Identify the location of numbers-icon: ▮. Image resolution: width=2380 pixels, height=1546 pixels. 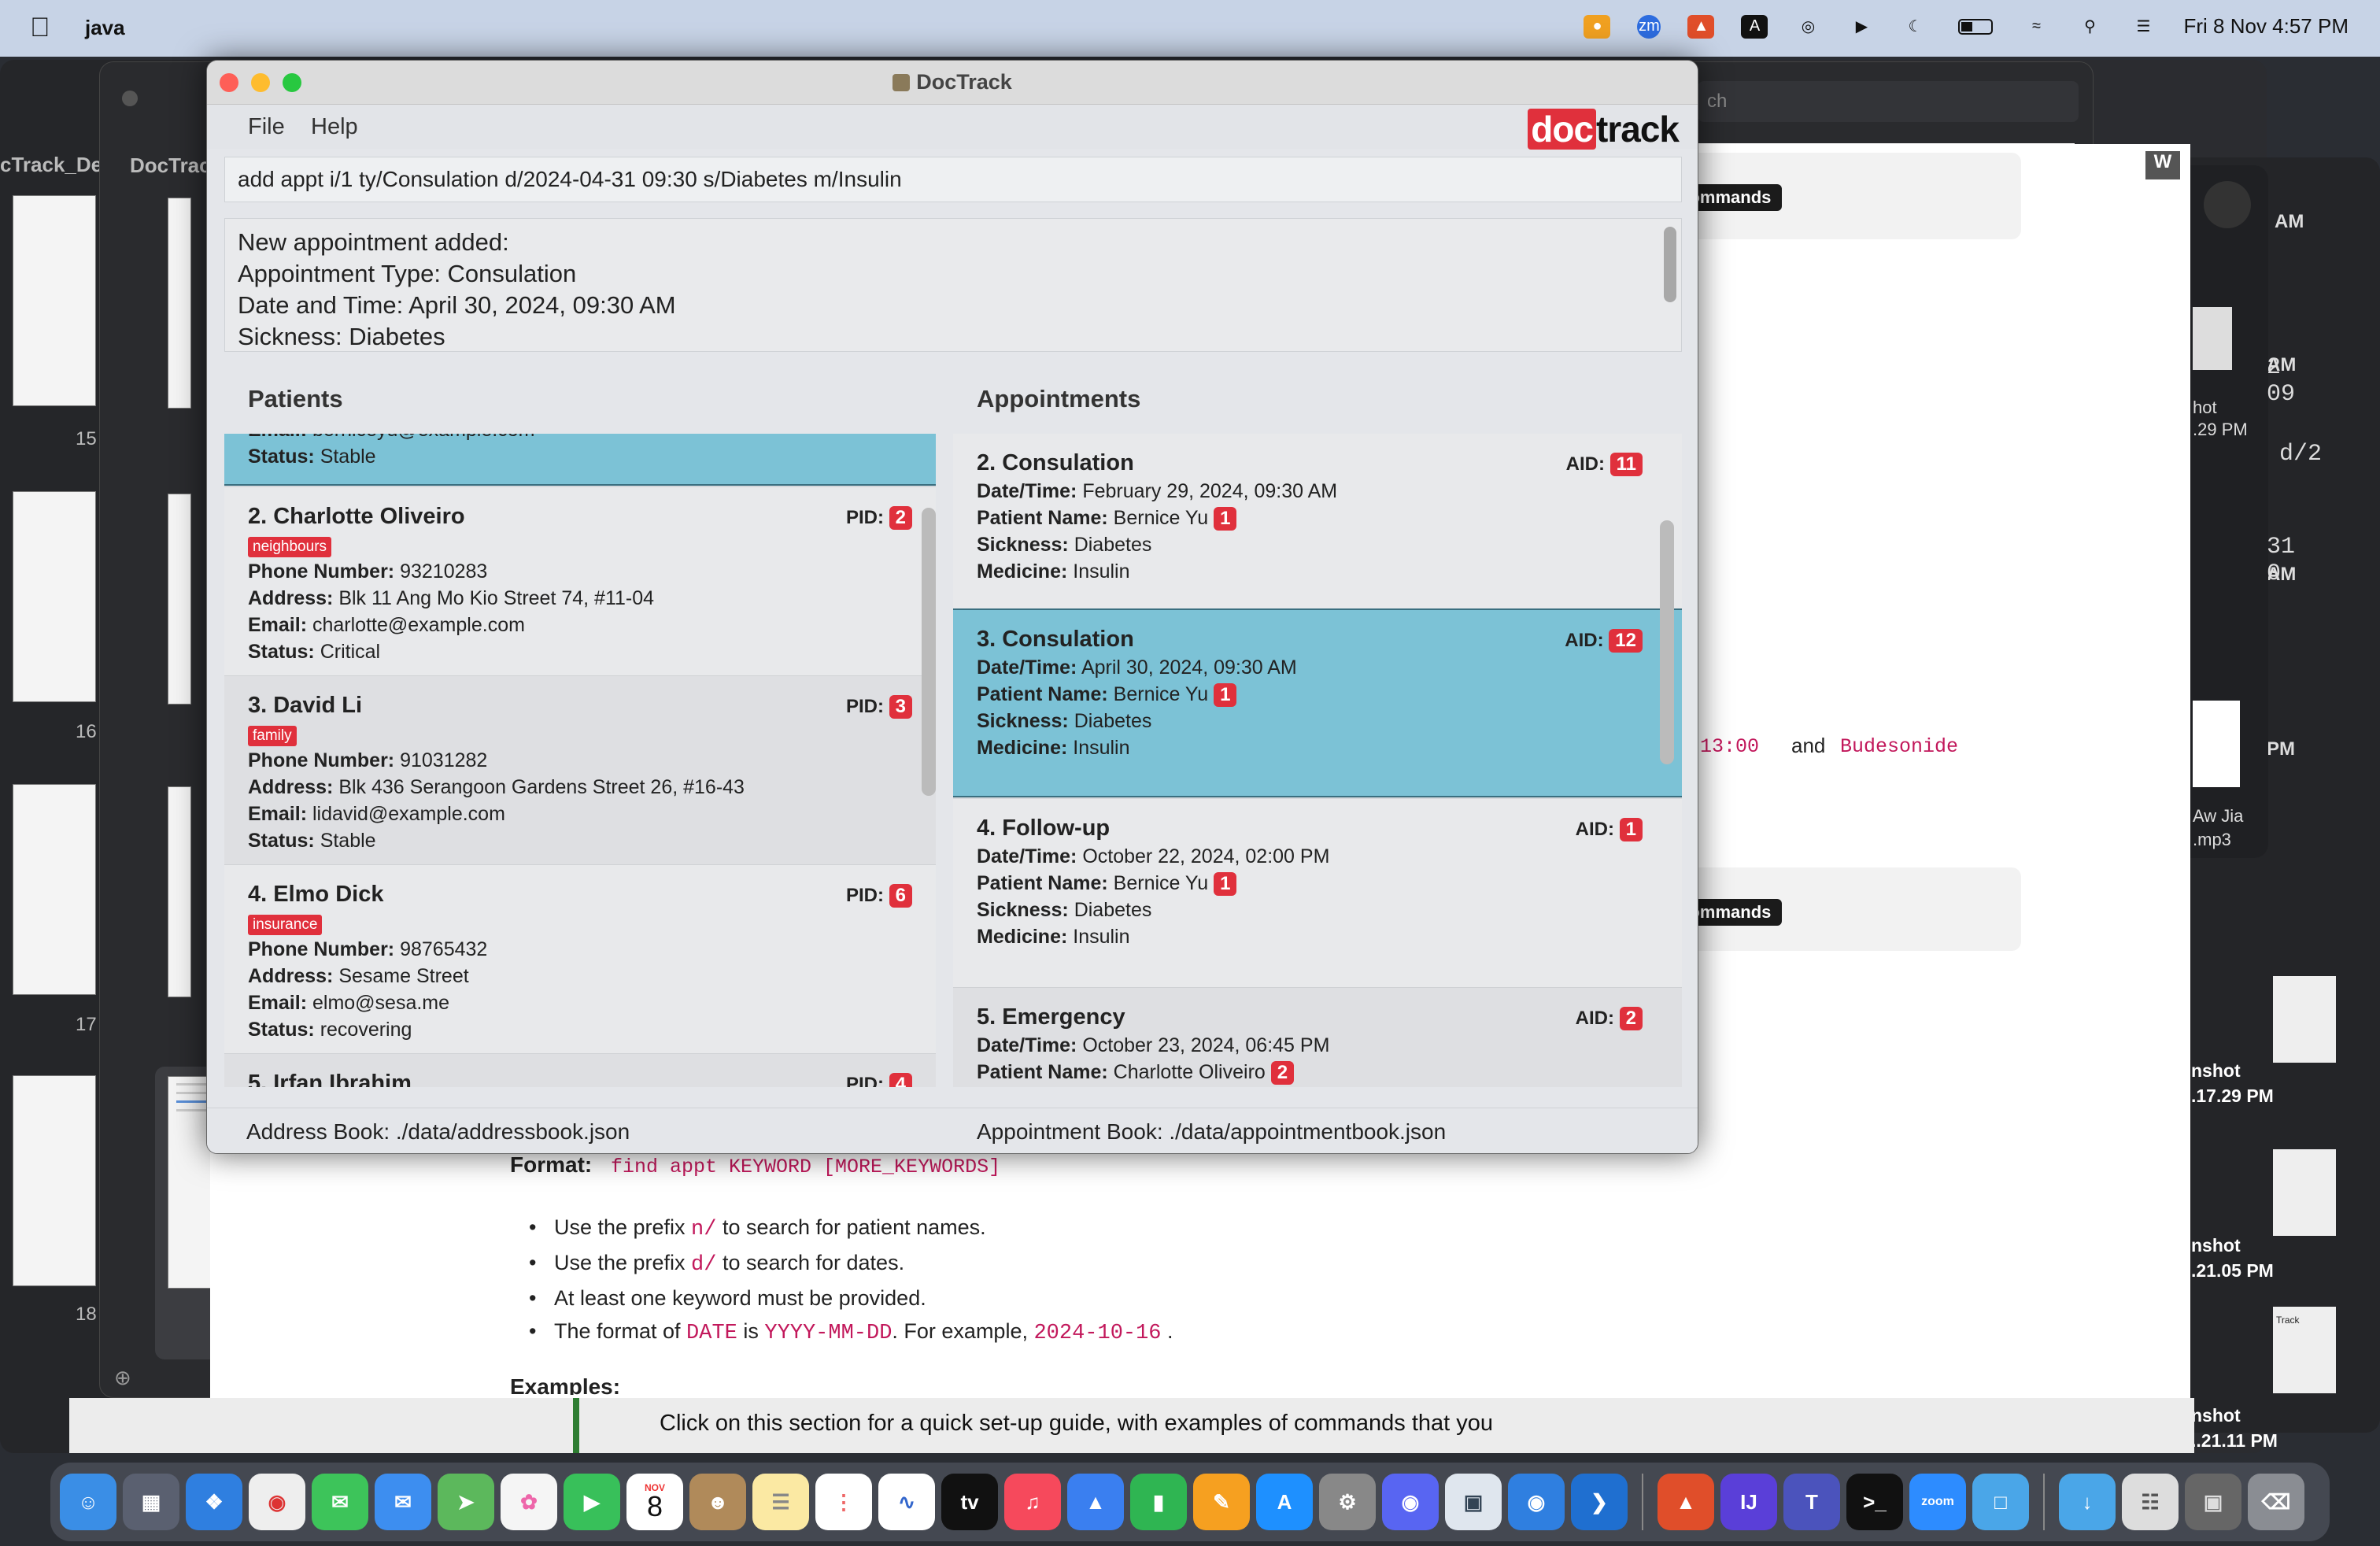
(1158, 1502).